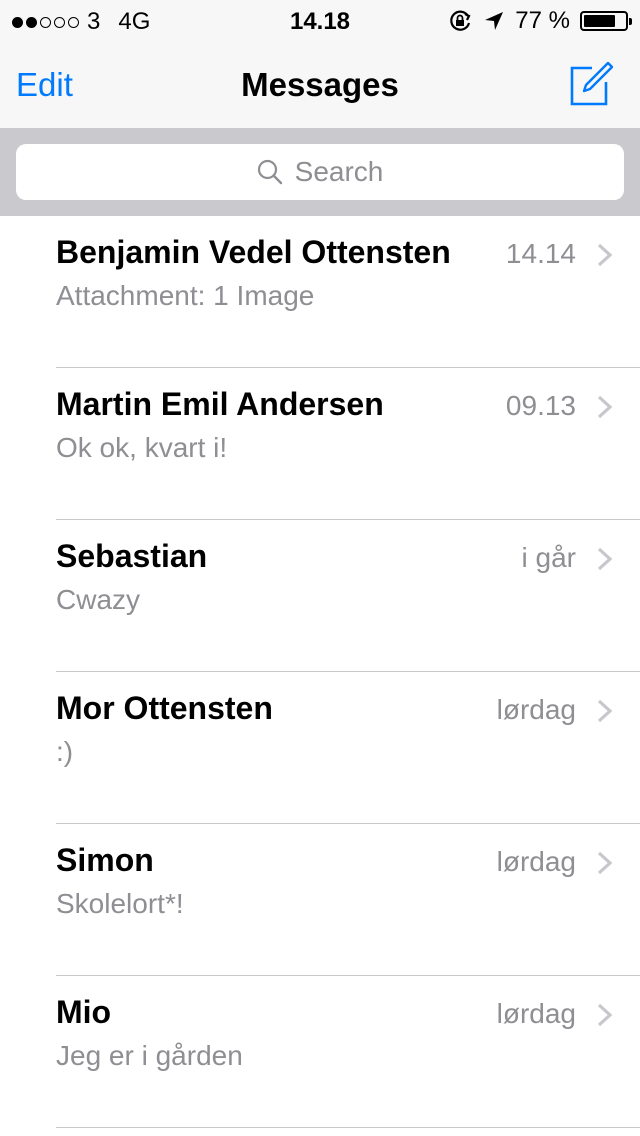 Image resolution: width=640 pixels, height=1136 pixels. Describe the element at coordinates (494, 21) in the screenshot. I see `location-arrow-icon` at that location.